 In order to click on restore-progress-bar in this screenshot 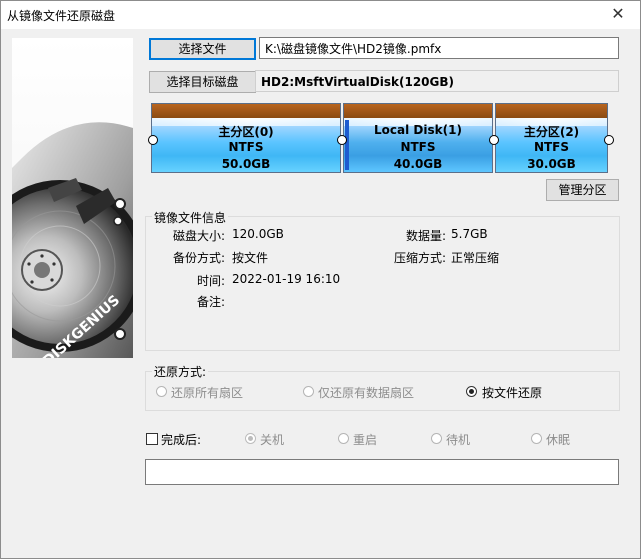, I will do `click(382, 472)`.